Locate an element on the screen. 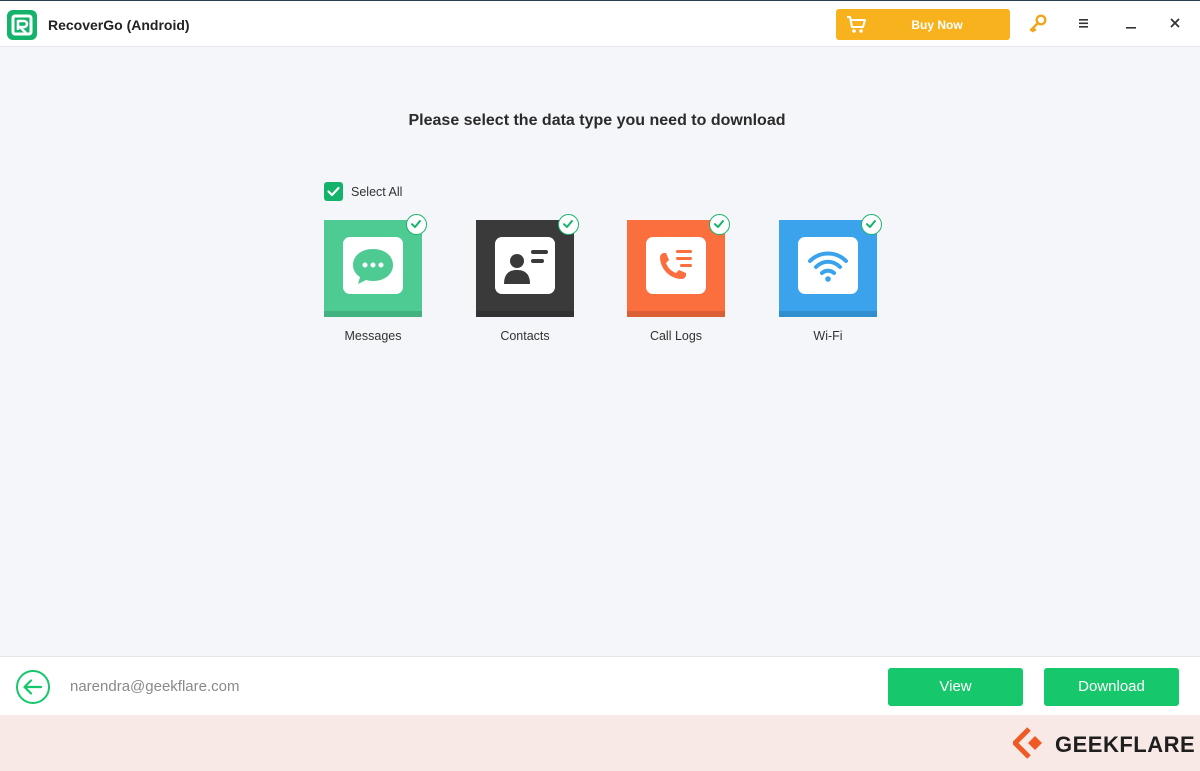  phone-list-icon is located at coordinates (676, 264).